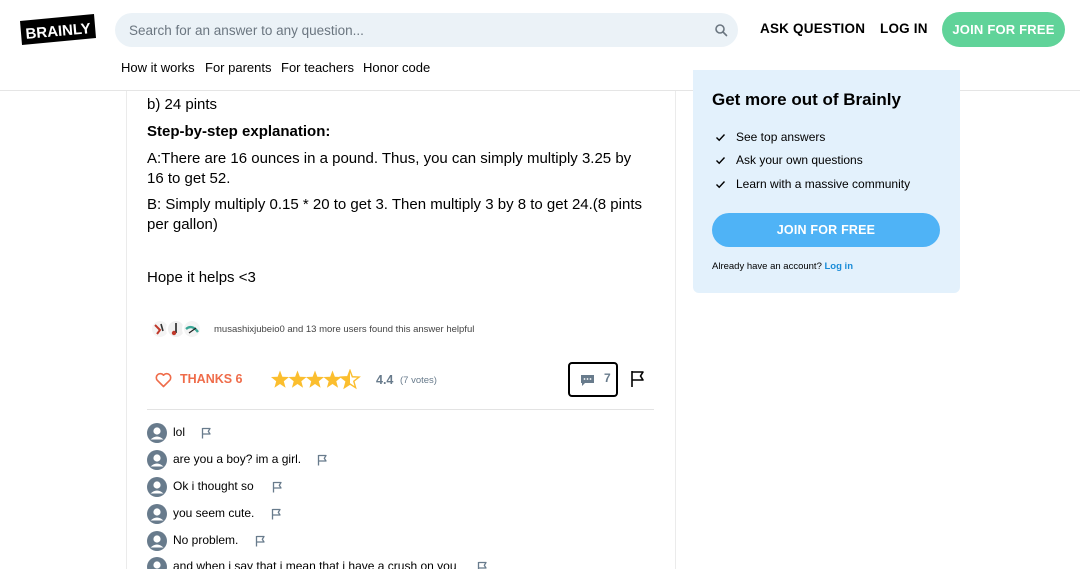 The image size is (1080, 569). I want to click on report-flag-icon, so click(638, 379).